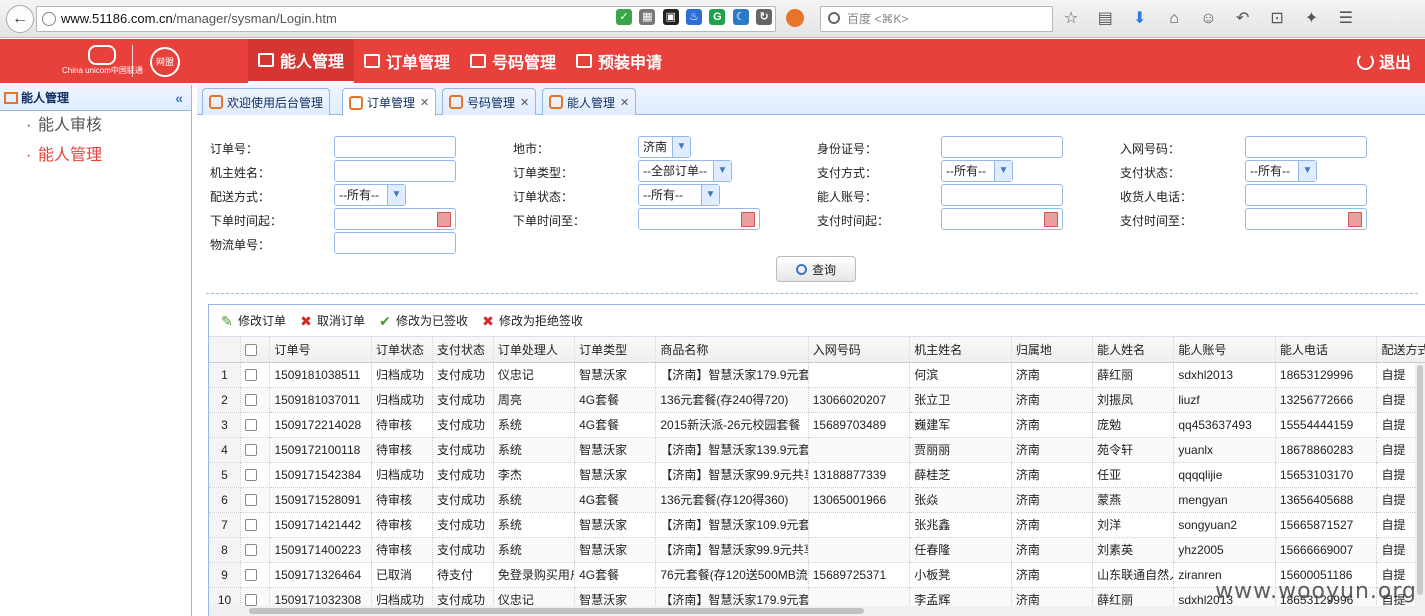 The width and height of the screenshot is (1425, 616). What do you see at coordinates (320, 350) in the screenshot?
I see `column-header: 订单号` at bounding box center [320, 350].